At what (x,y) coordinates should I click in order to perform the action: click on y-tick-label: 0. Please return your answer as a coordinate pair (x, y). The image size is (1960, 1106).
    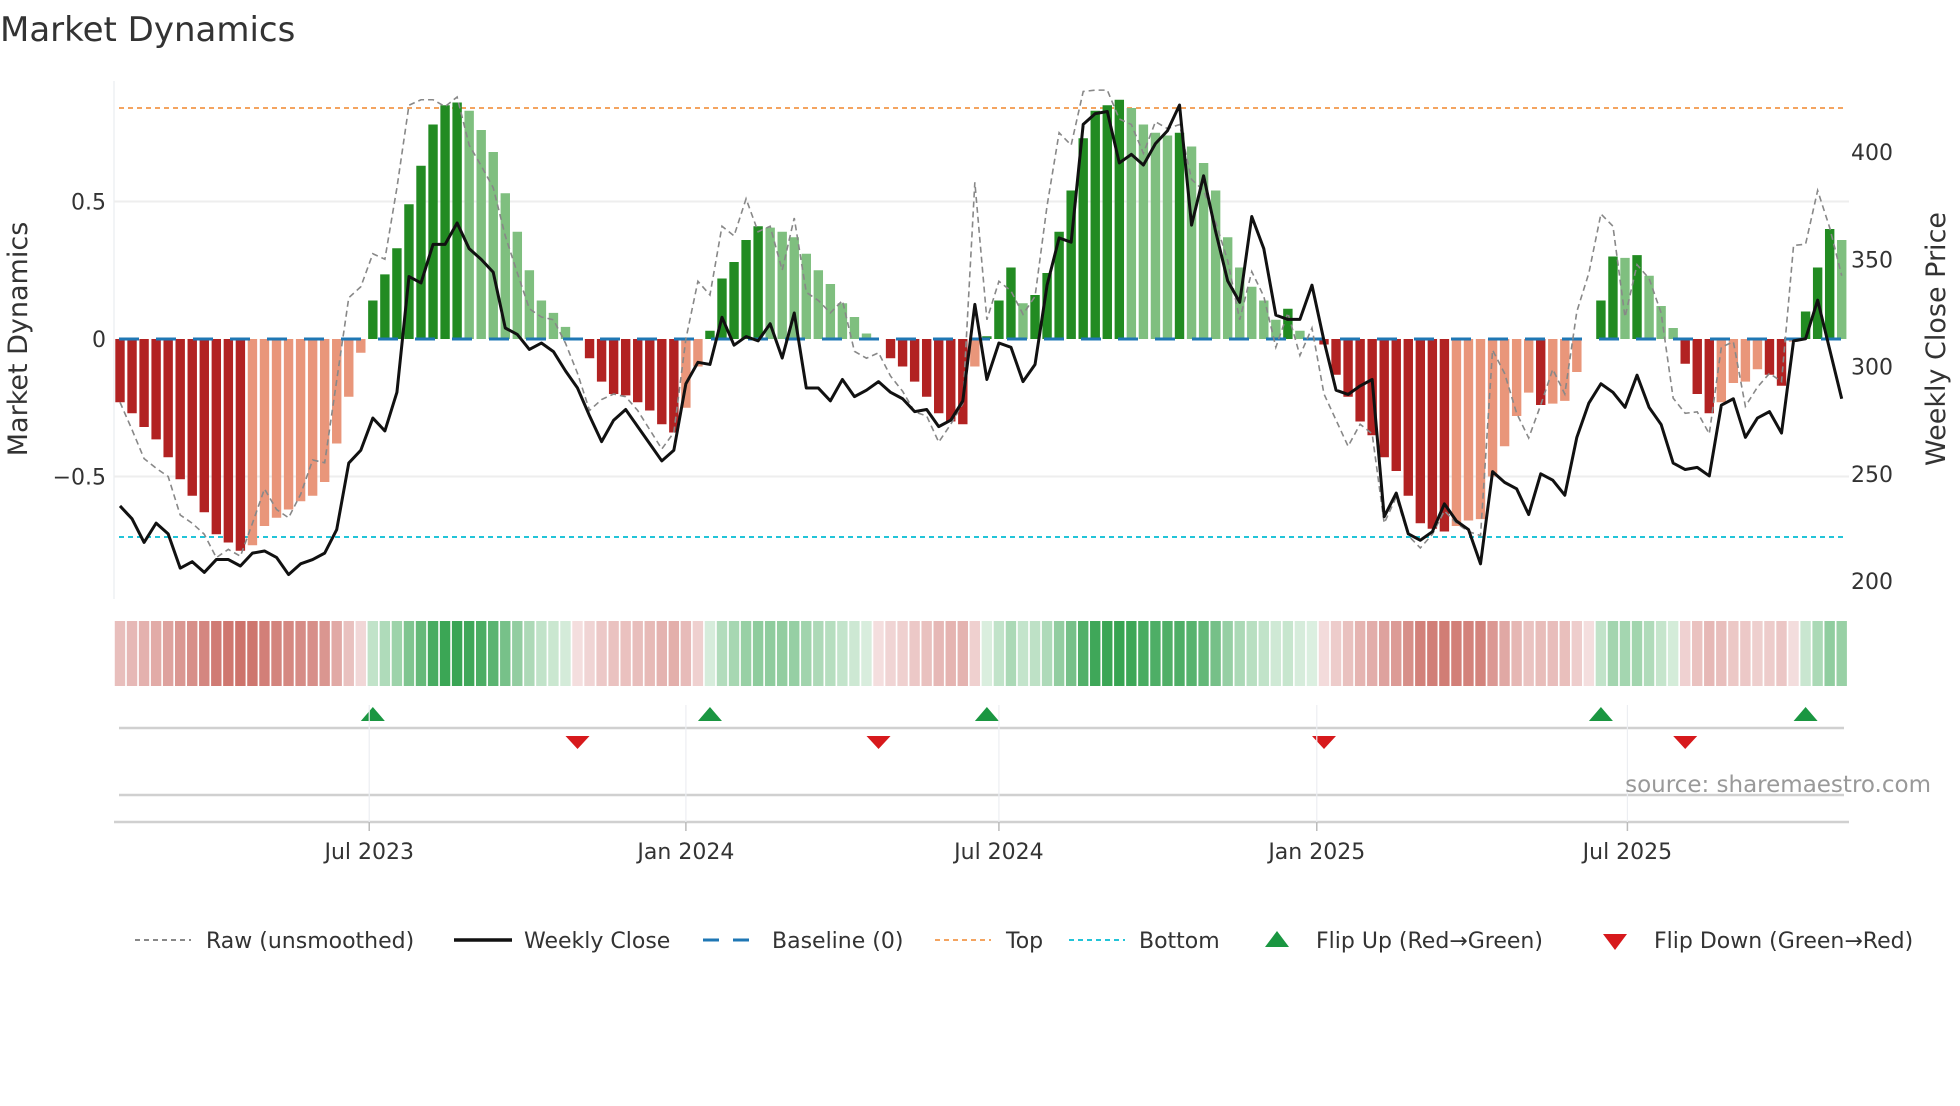
    Looking at the image, I should click on (99, 340).